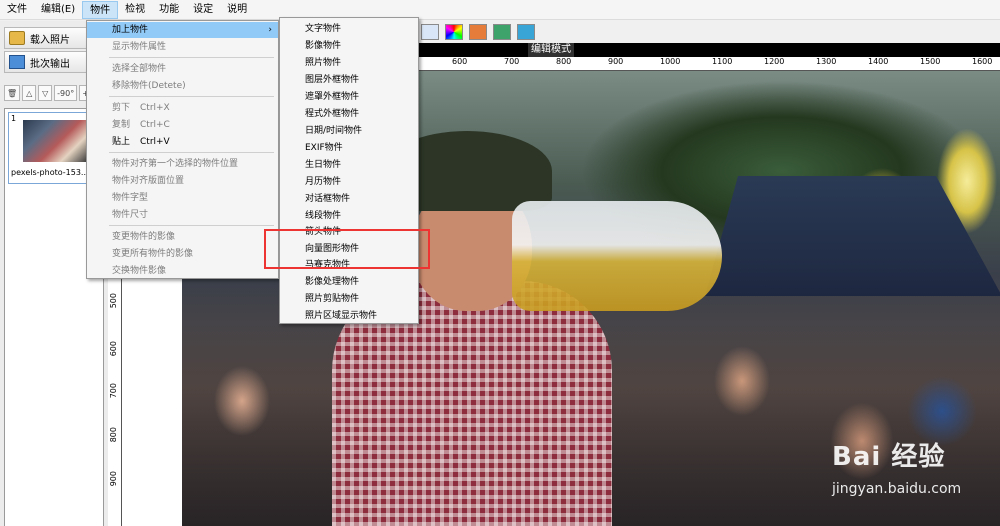 Image resolution: width=1000 pixels, height=526 pixels. What do you see at coordinates (182, 271) in the screenshot?
I see `menu-item-swap-images: 交换物件影像` at bounding box center [182, 271].